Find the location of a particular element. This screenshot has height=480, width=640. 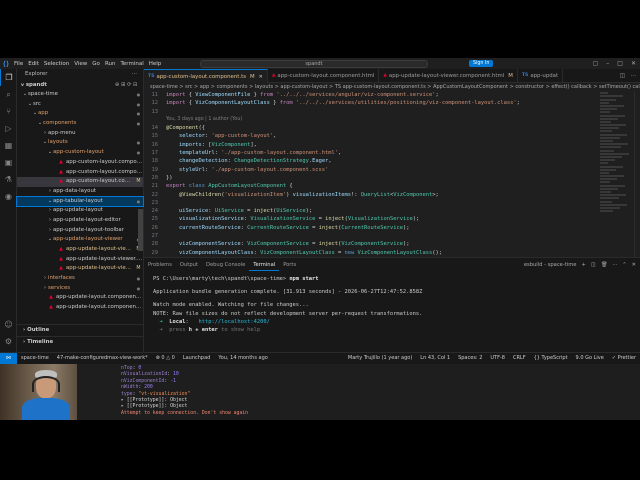

layout-icon: ▢ is located at coordinates (596, 63).